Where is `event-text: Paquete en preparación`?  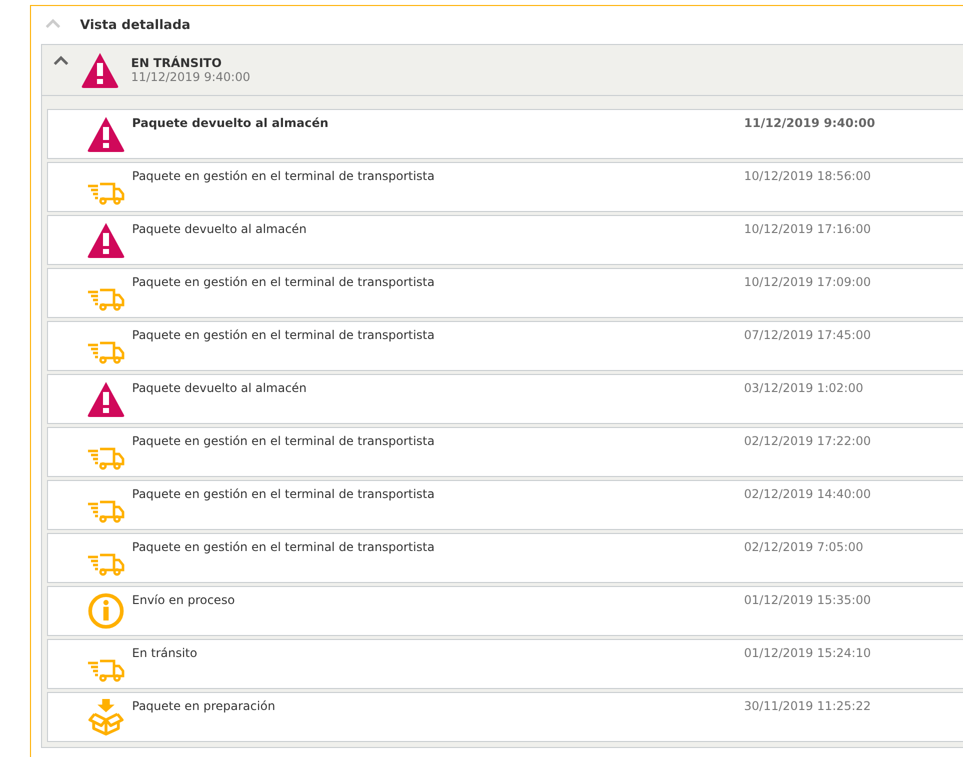 event-text: Paquete en preparación is located at coordinates (204, 705).